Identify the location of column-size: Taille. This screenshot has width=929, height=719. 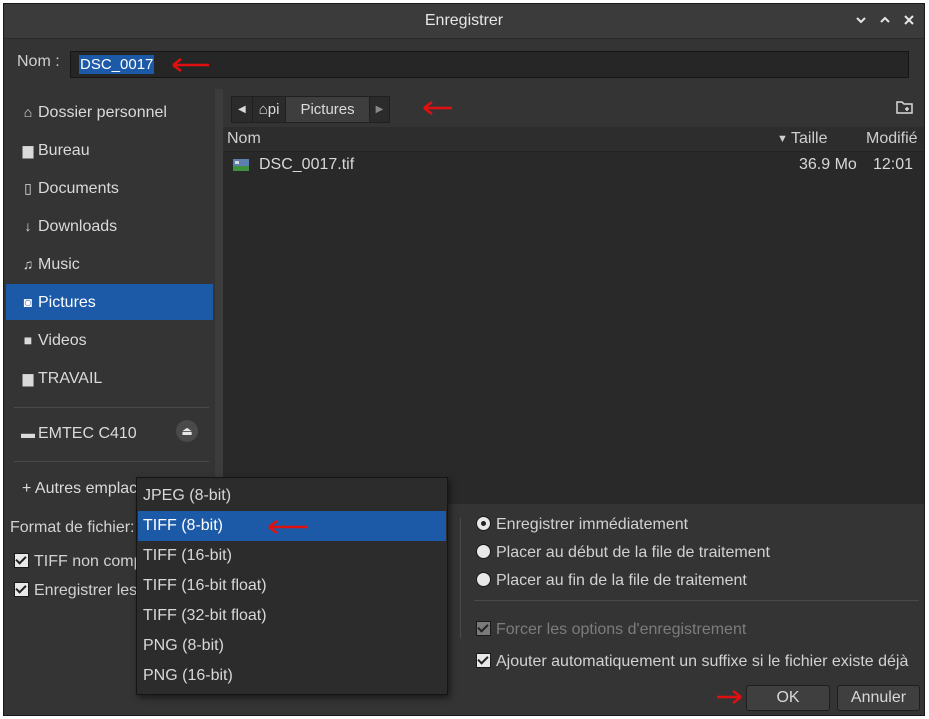
(809, 139).